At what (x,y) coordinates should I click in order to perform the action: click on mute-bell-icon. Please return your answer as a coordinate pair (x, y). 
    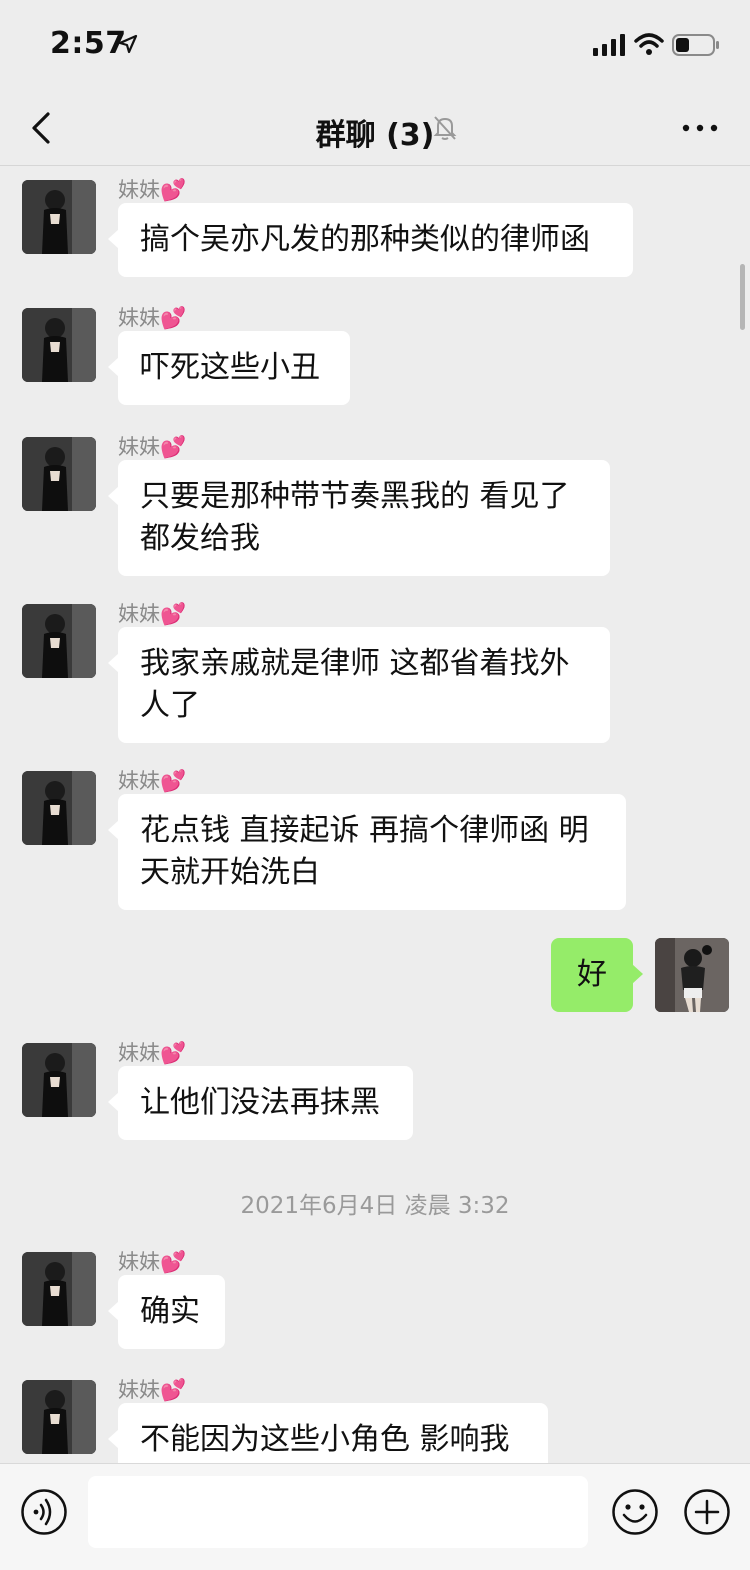
    Looking at the image, I should click on (445, 128).